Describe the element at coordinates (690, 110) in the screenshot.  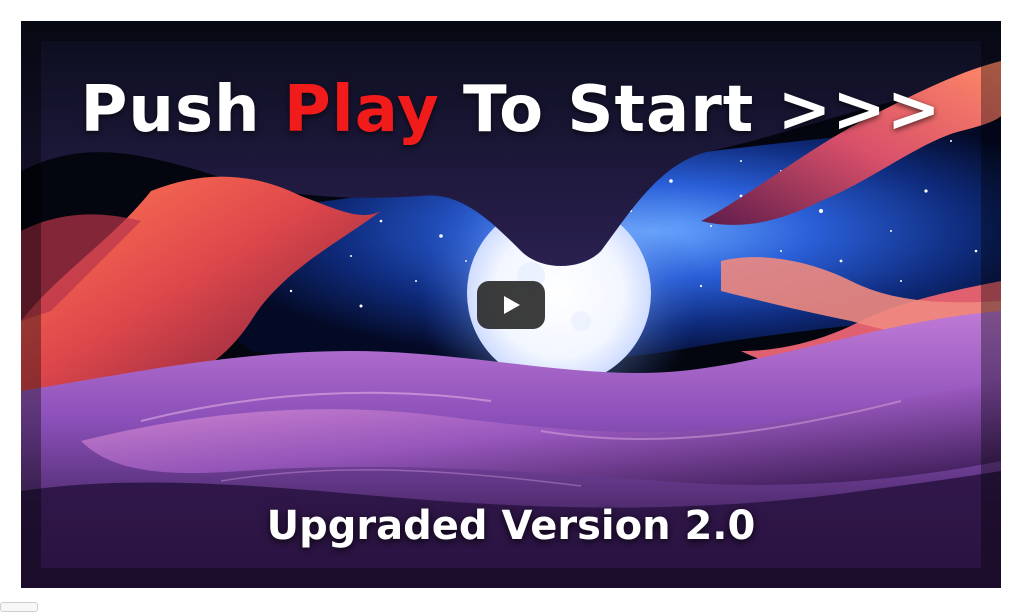
I see `headline-text-end: To Start >>>` at that location.